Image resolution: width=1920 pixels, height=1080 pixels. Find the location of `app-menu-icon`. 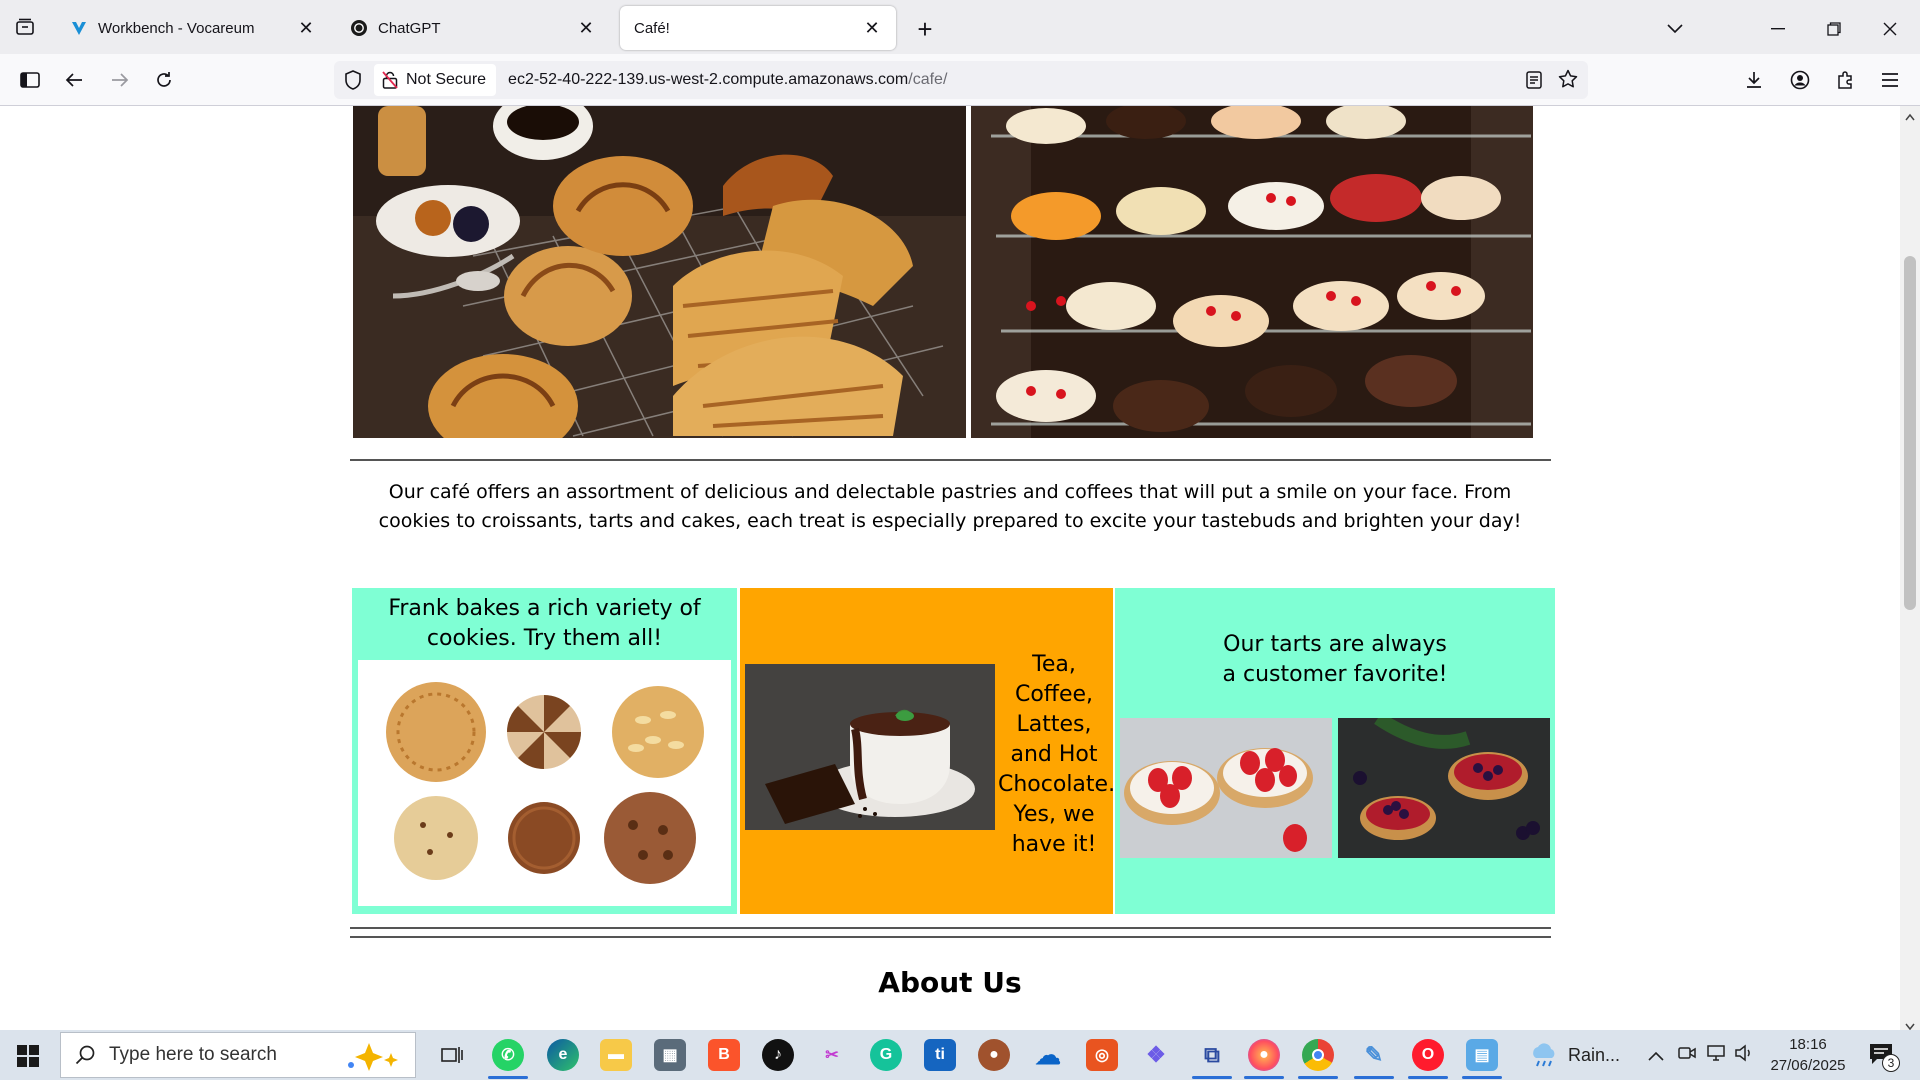

app-menu-icon is located at coordinates (1890, 80).